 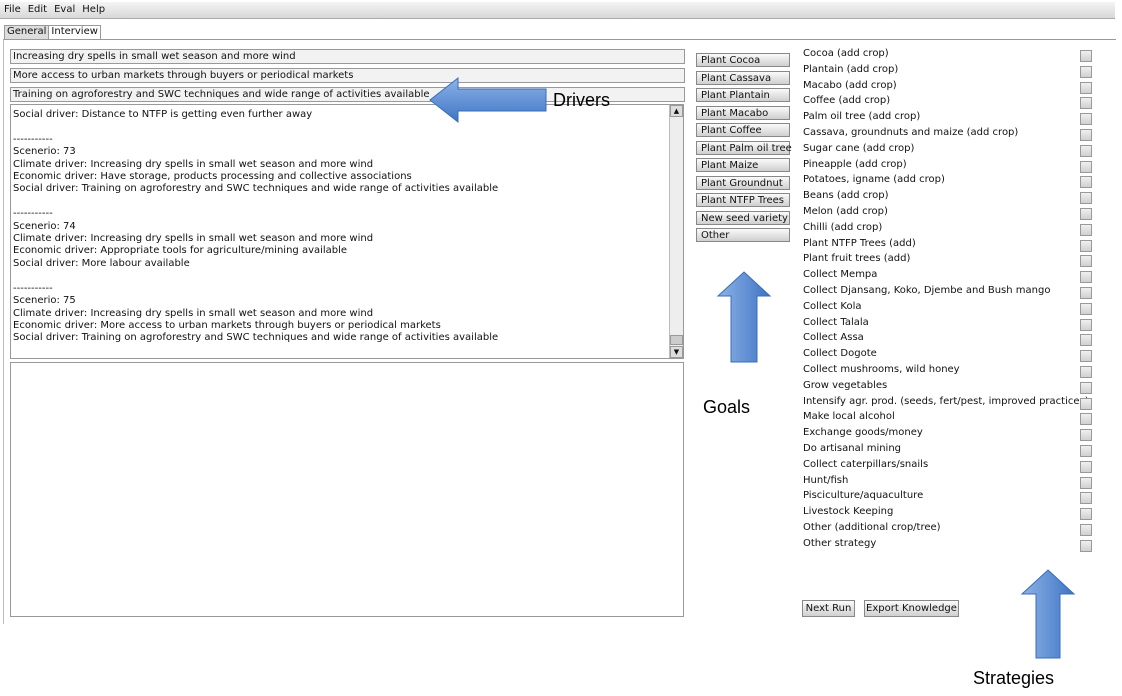 What do you see at coordinates (743, 130) in the screenshot?
I see `goal-button: Plant Coffee` at bounding box center [743, 130].